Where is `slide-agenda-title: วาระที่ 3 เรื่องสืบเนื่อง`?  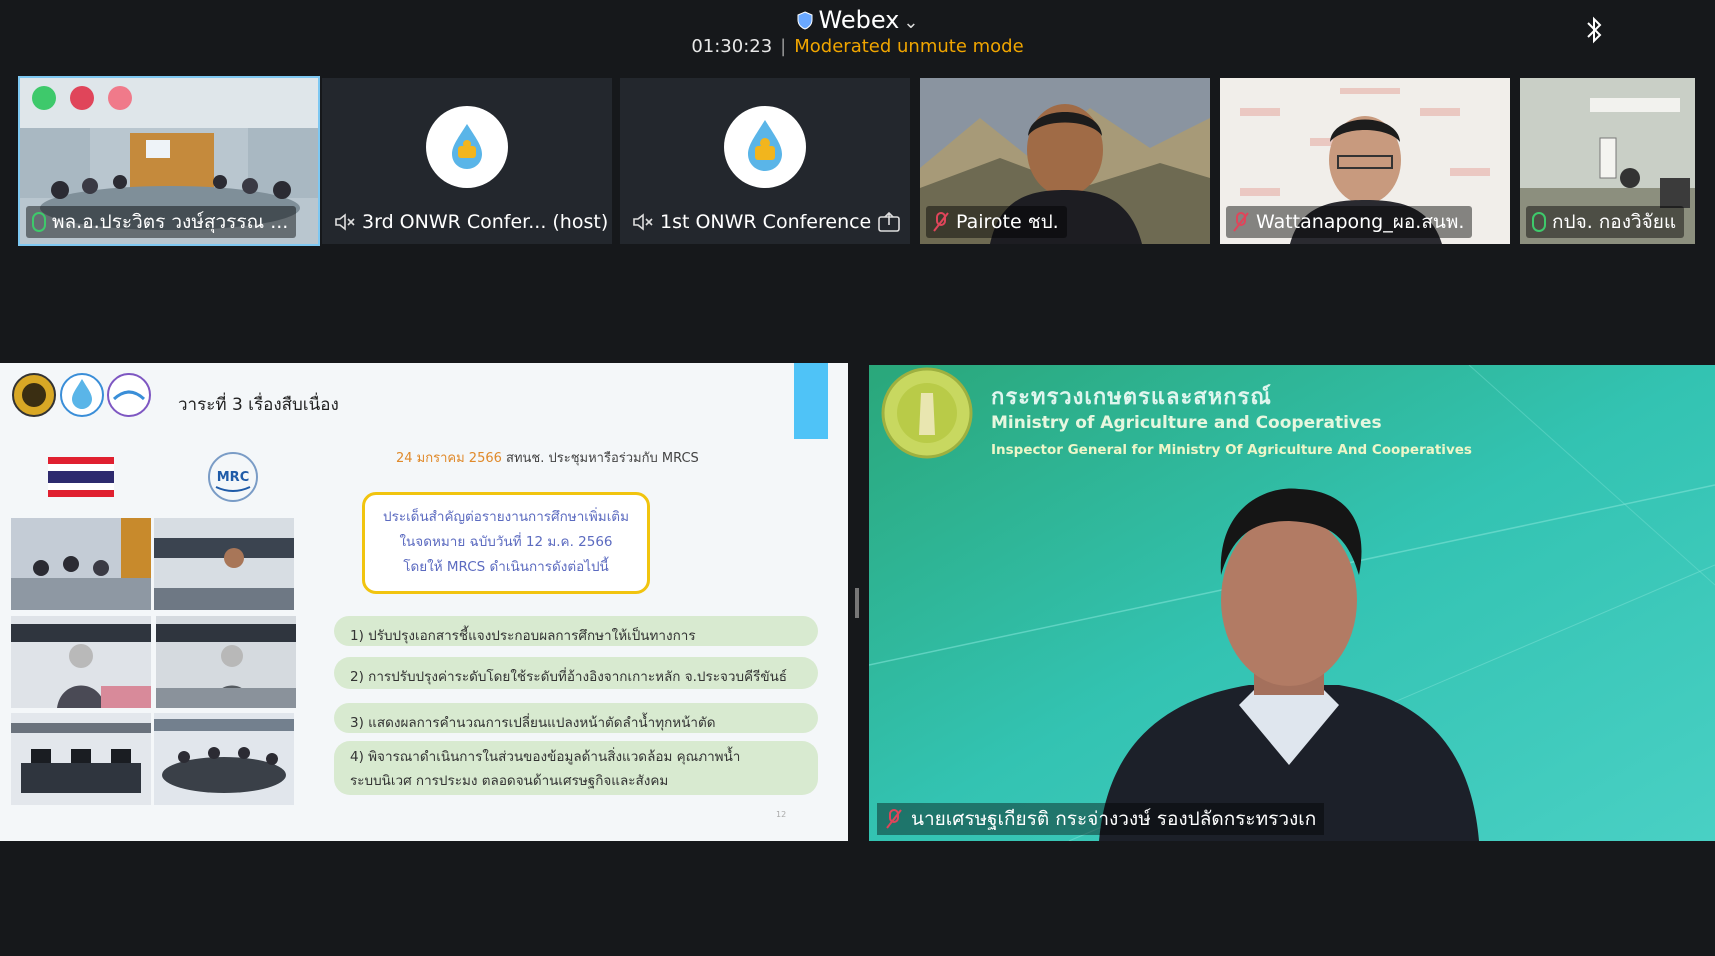 slide-agenda-title: วาระที่ 3 เรื่องสืบเนื่อง is located at coordinates (258, 405).